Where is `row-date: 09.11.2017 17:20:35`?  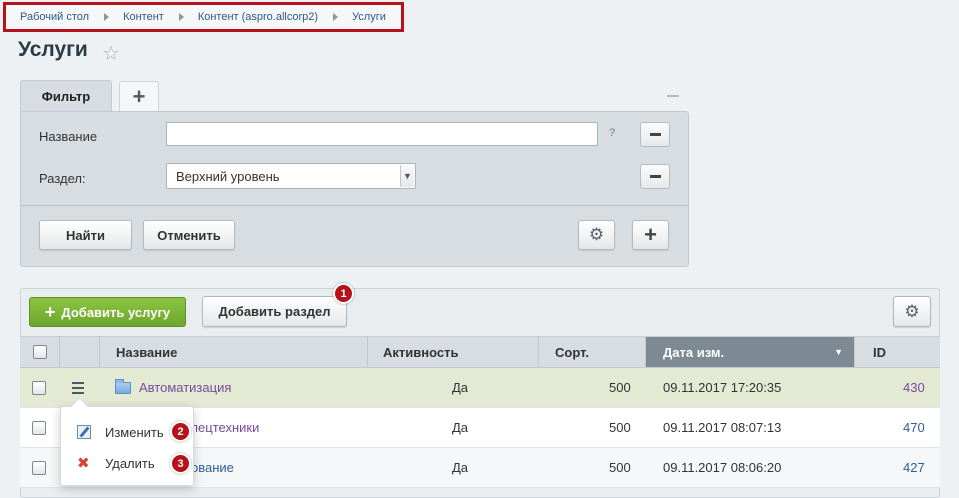 row-date: 09.11.2017 17:20:35 is located at coordinates (722, 387).